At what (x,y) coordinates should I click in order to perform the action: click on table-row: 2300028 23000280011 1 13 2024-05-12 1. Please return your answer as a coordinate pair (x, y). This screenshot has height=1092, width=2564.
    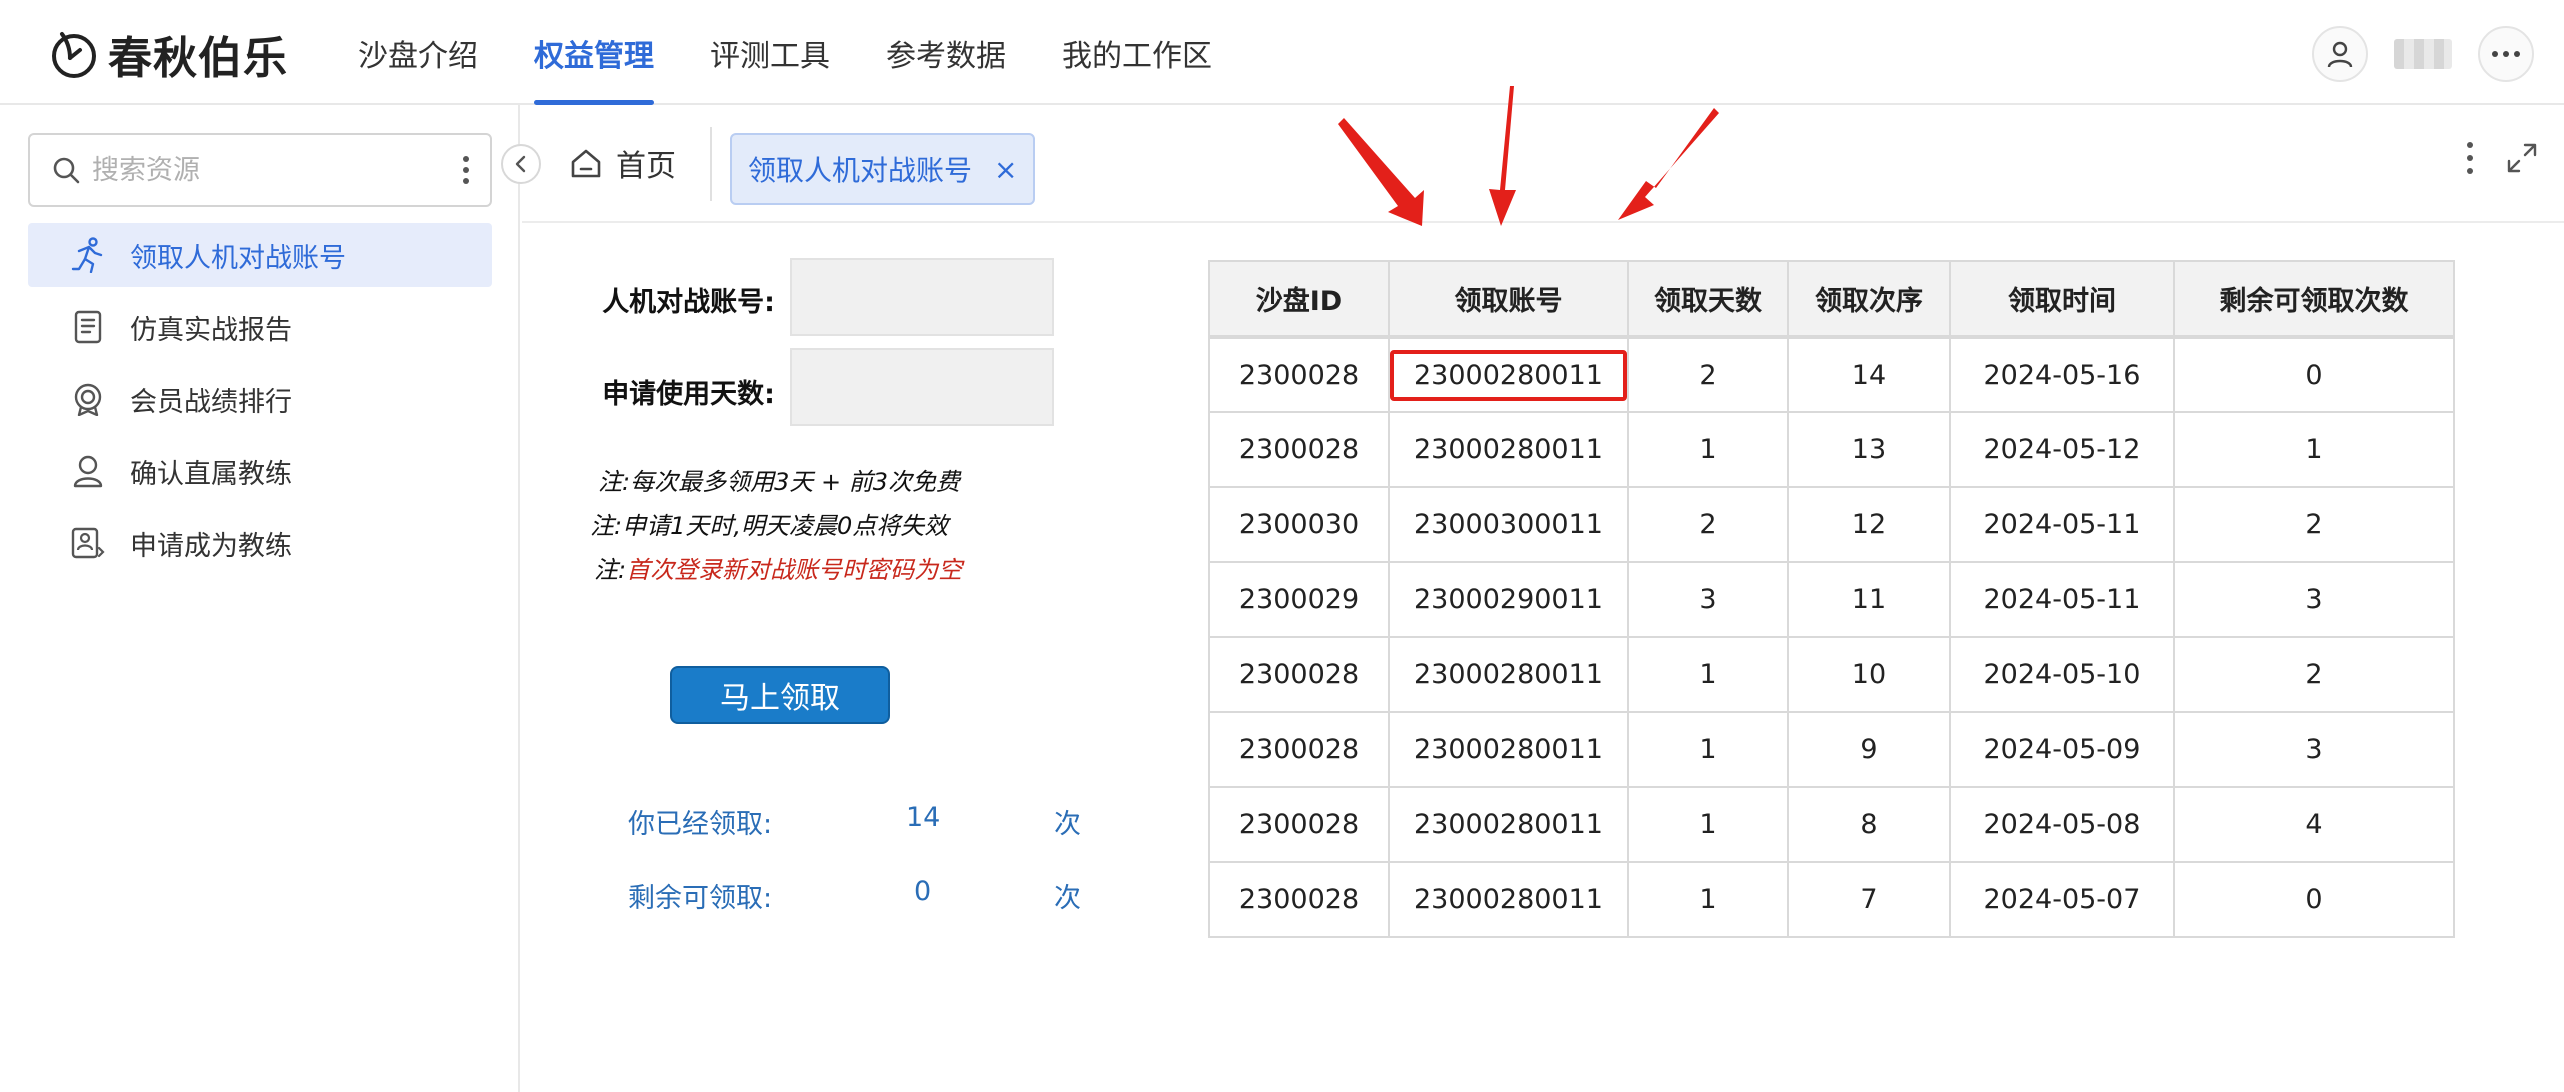
    Looking at the image, I should click on (1831, 449).